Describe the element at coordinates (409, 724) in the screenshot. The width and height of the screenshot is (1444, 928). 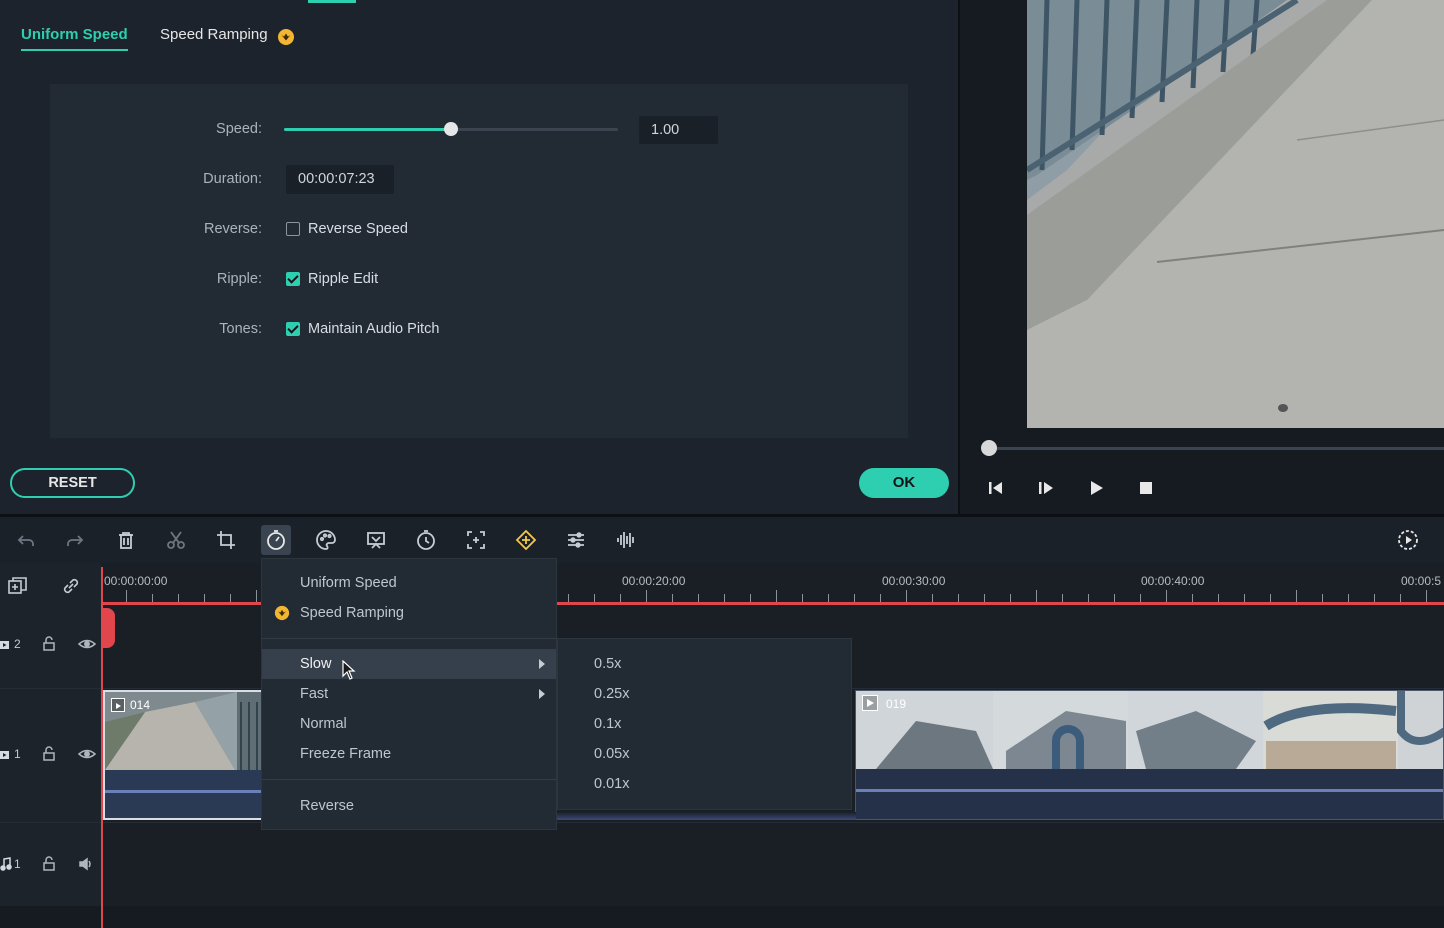
I see `menu-item-normal: Normal` at that location.